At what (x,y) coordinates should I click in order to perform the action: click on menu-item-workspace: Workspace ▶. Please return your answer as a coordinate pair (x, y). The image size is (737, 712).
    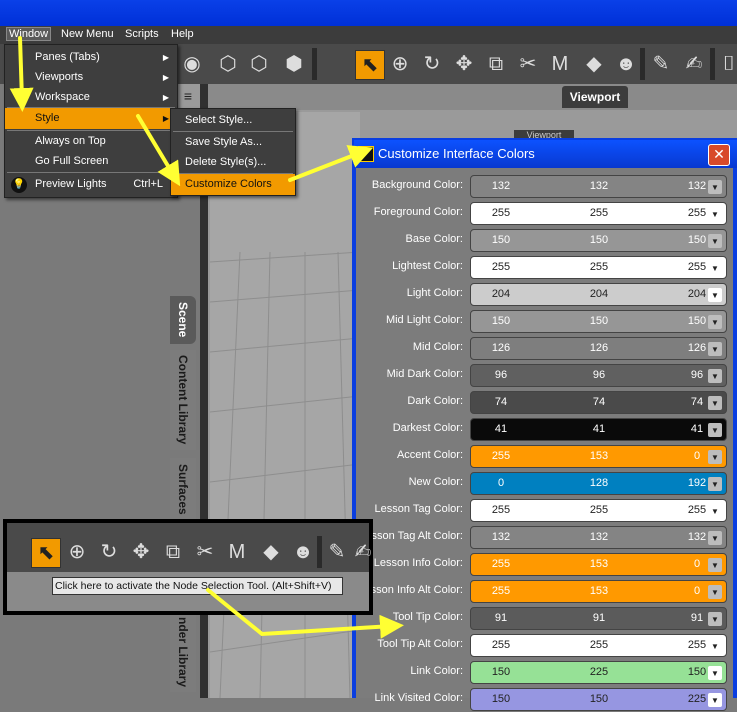
    Looking at the image, I should click on (91, 97).